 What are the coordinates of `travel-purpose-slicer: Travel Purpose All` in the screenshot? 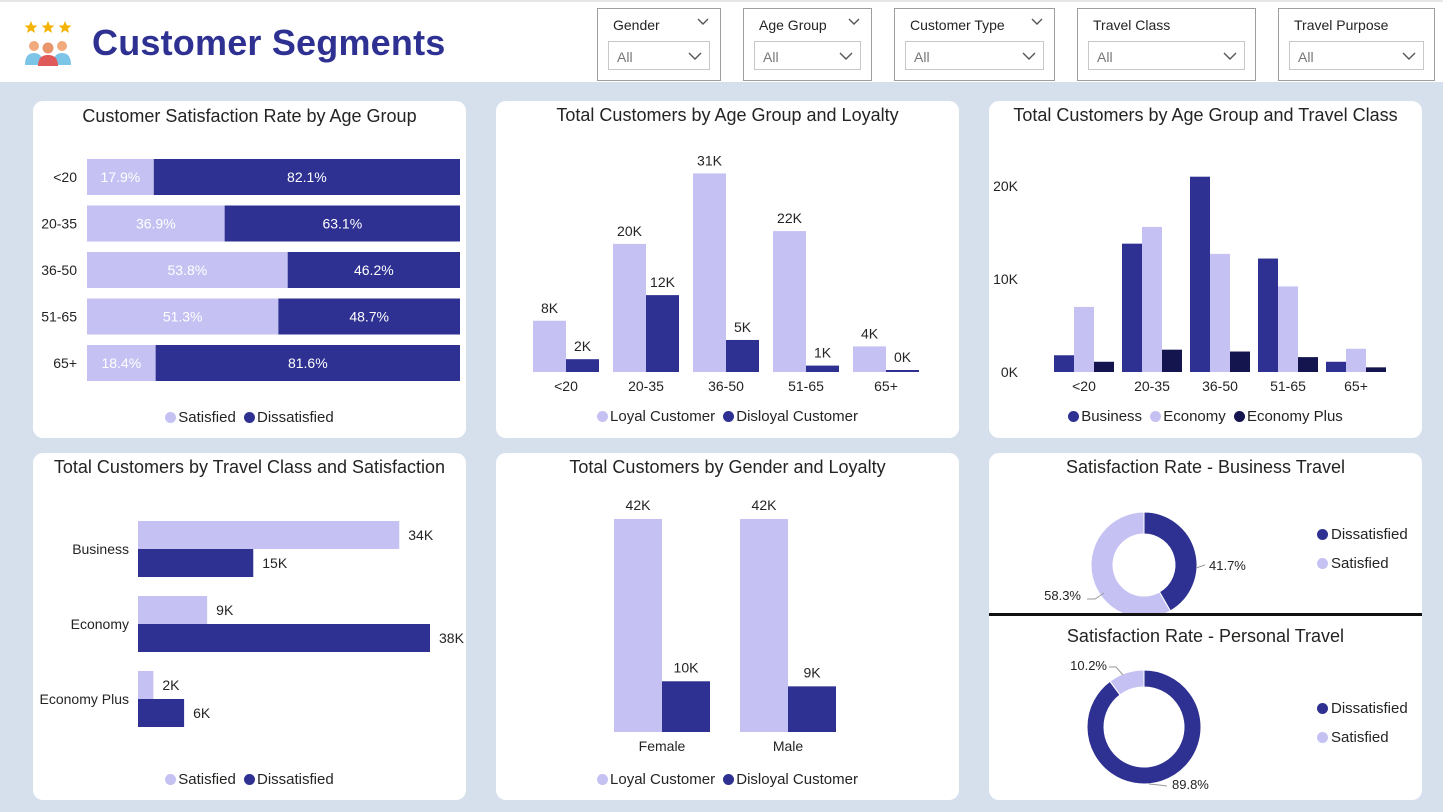 It's located at (1356, 44).